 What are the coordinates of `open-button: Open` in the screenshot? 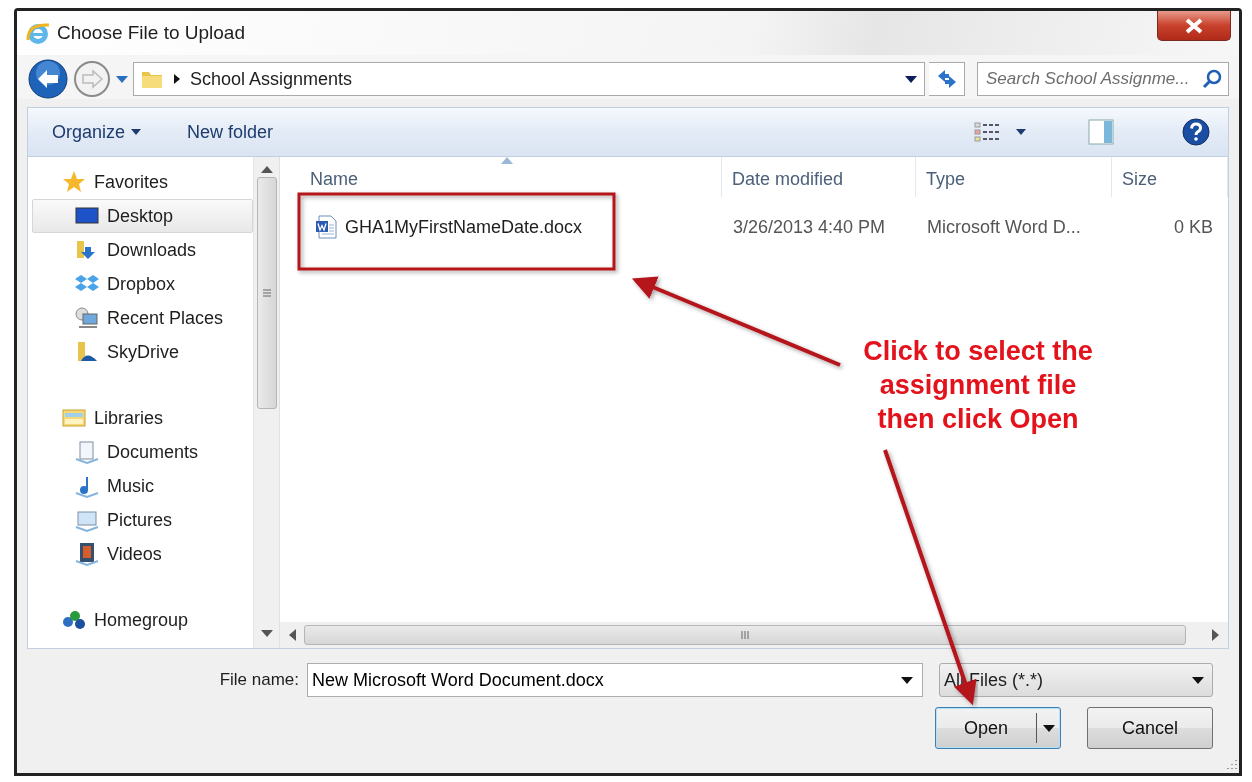 It's located at (998, 728).